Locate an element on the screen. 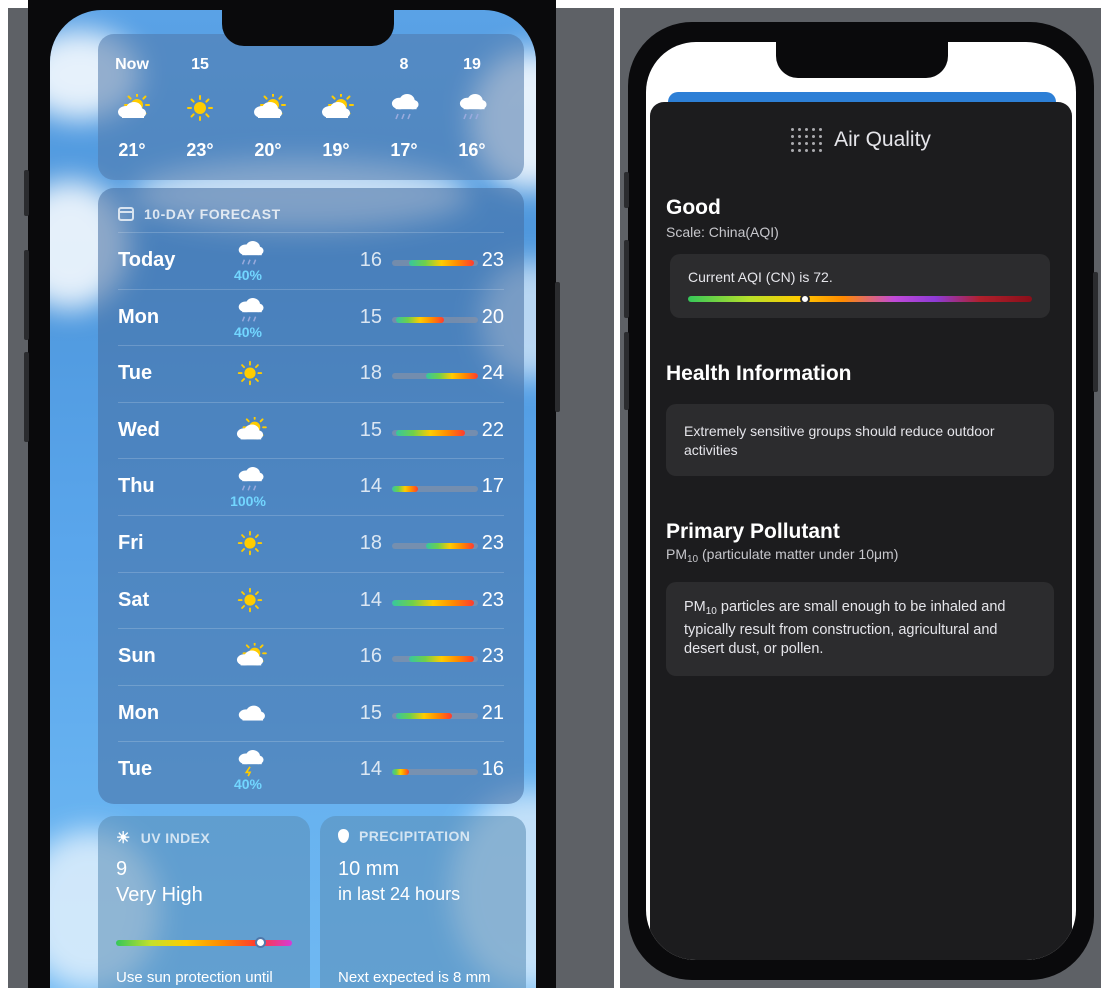 The image size is (1101, 988). precip-footer: Next expected is 8 mm on Mon is located at coordinates (414, 978).